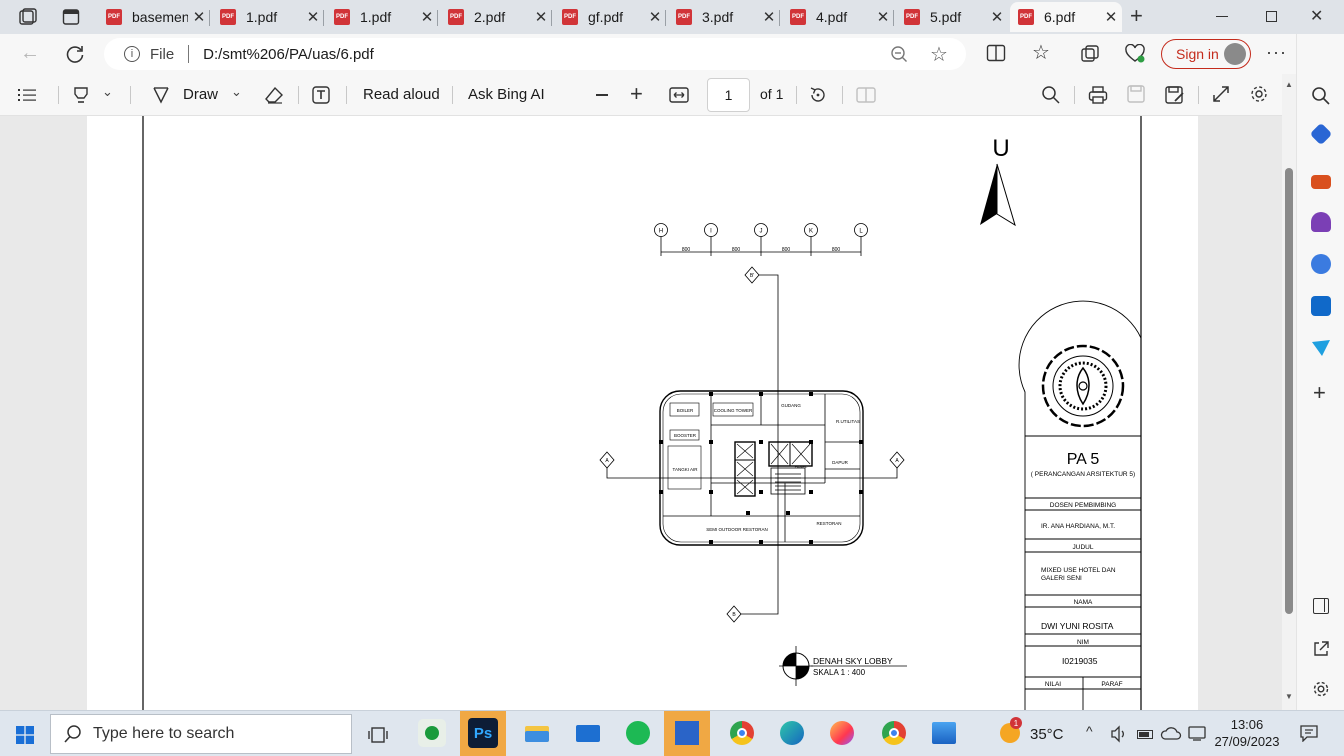 This screenshot has width=1344, height=756. What do you see at coordinates (1321, 606) in the screenshot?
I see `hide-sidebar-icon` at bounding box center [1321, 606].